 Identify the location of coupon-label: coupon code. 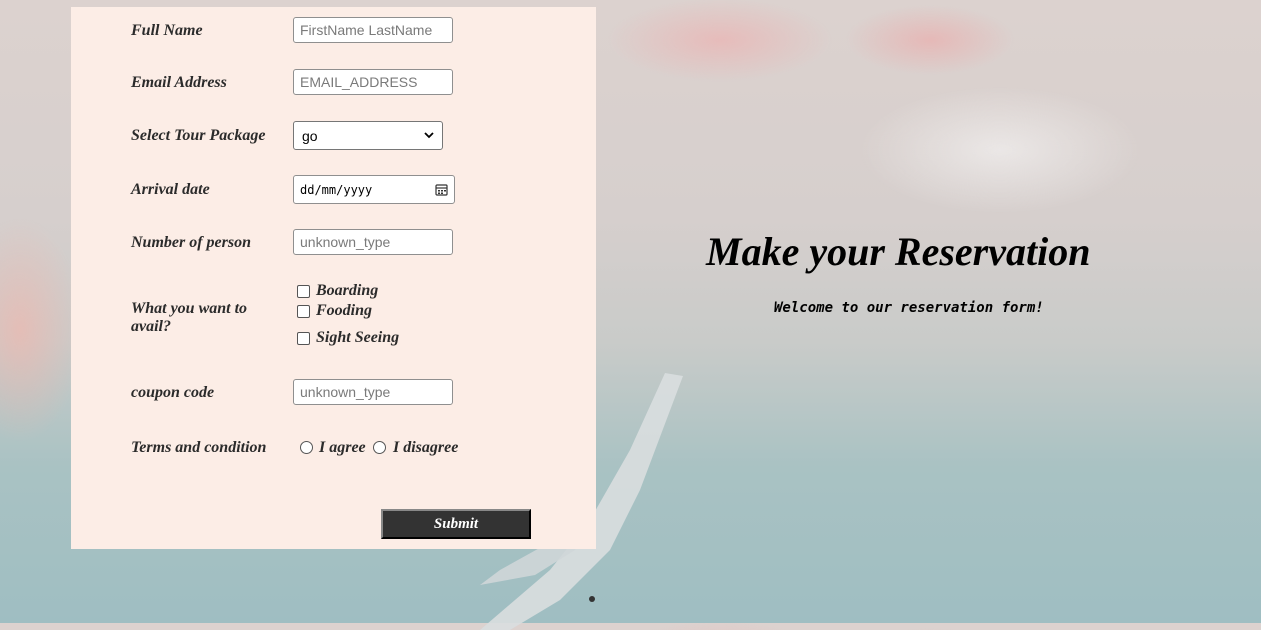
(173, 392).